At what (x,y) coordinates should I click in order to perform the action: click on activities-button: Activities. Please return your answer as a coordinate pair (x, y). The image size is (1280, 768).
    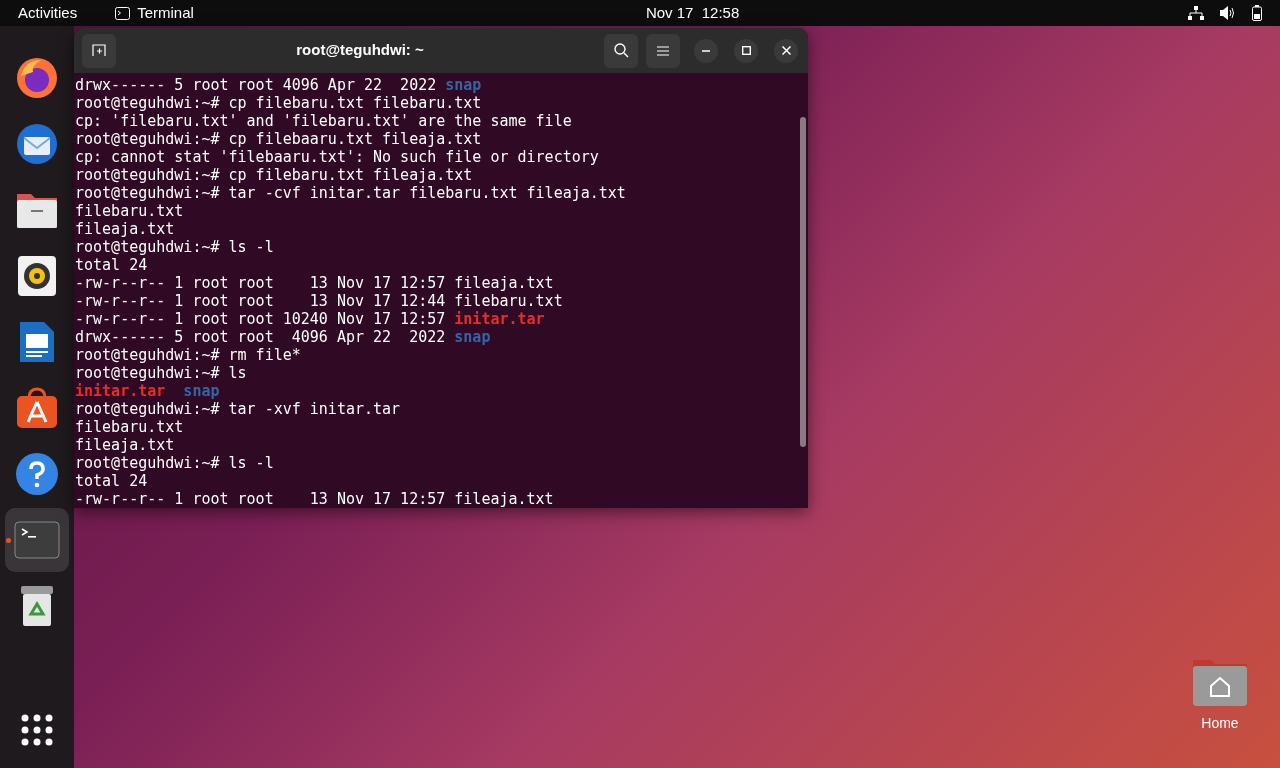
    Looking at the image, I should click on (48, 13).